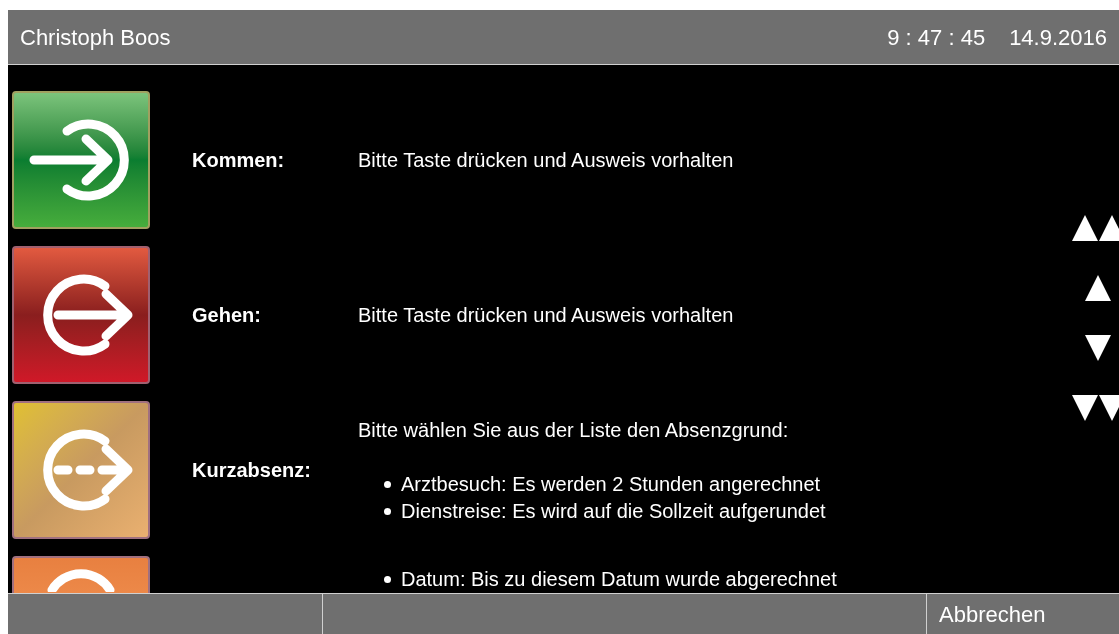 The image size is (1119, 634). Describe the element at coordinates (613, 511) in the screenshot. I see `bullet-text: Dienstreise: Es wird auf die Sollzeit aufgerundet` at that location.